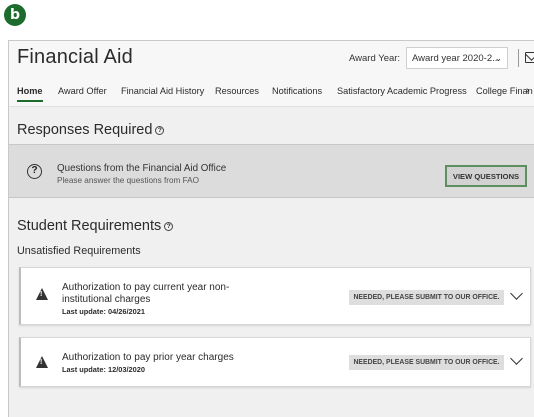 The width and height of the screenshot is (534, 417). What do you see at coordinates (85, 130) in the screenshot?
I see `responses-required-title: Responses Required` at bounding box center [85, 130].